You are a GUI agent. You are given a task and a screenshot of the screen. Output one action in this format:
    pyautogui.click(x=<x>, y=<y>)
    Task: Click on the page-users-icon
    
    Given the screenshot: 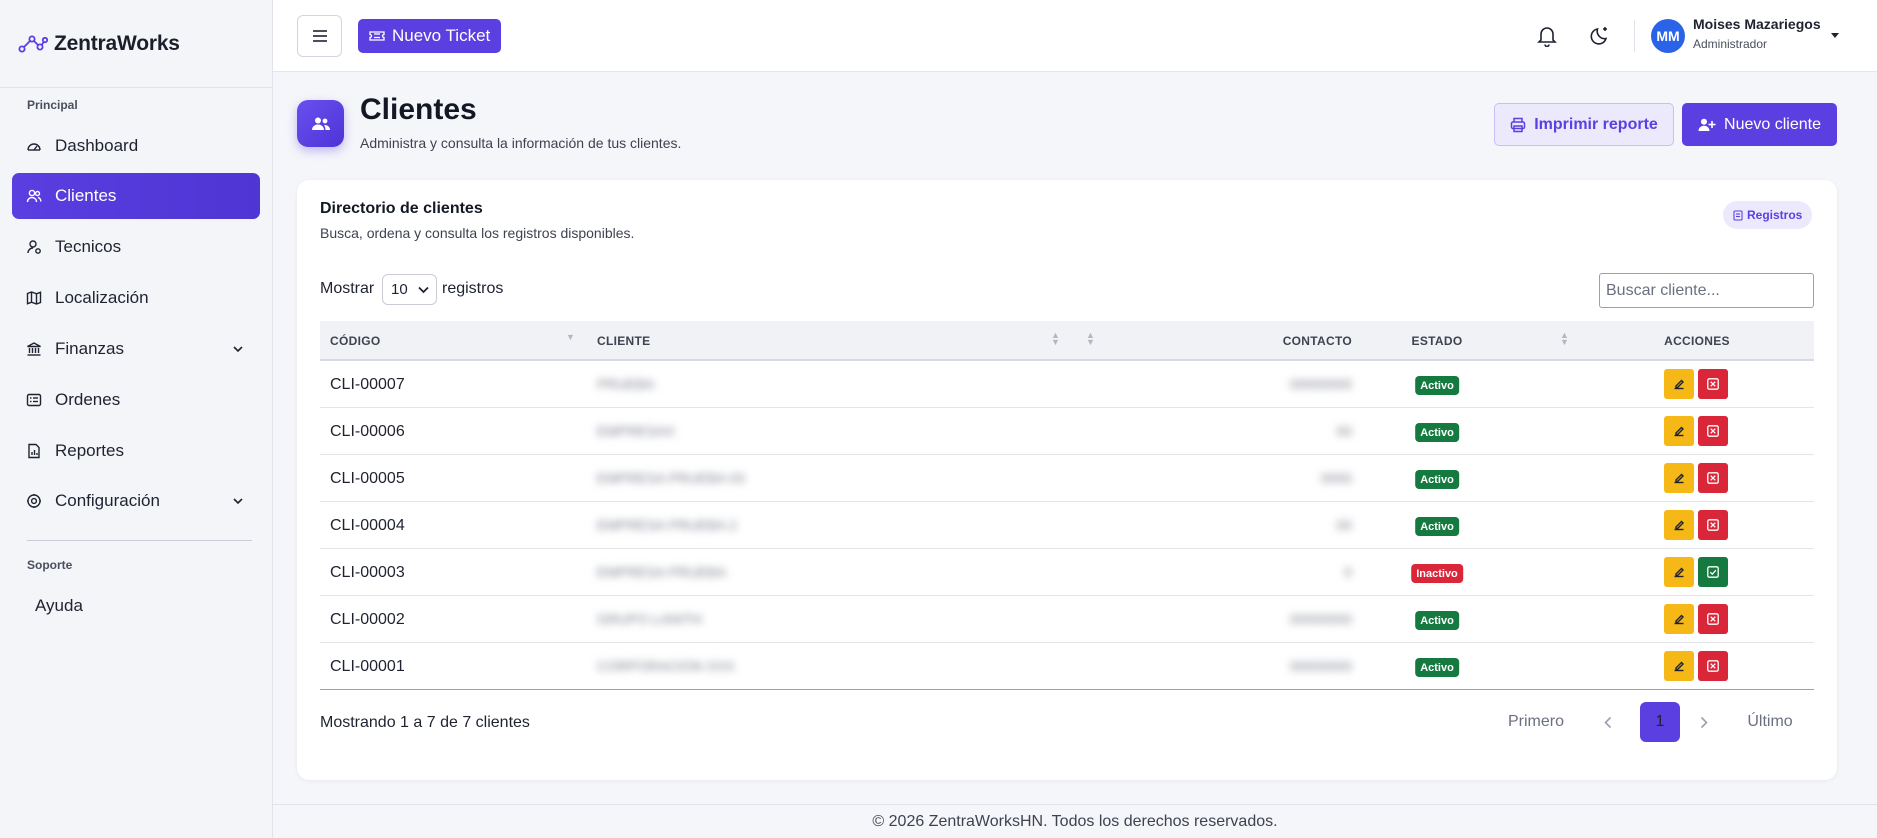 What is the action you would take?
    pyautogui.click(x=320, y=123)
    